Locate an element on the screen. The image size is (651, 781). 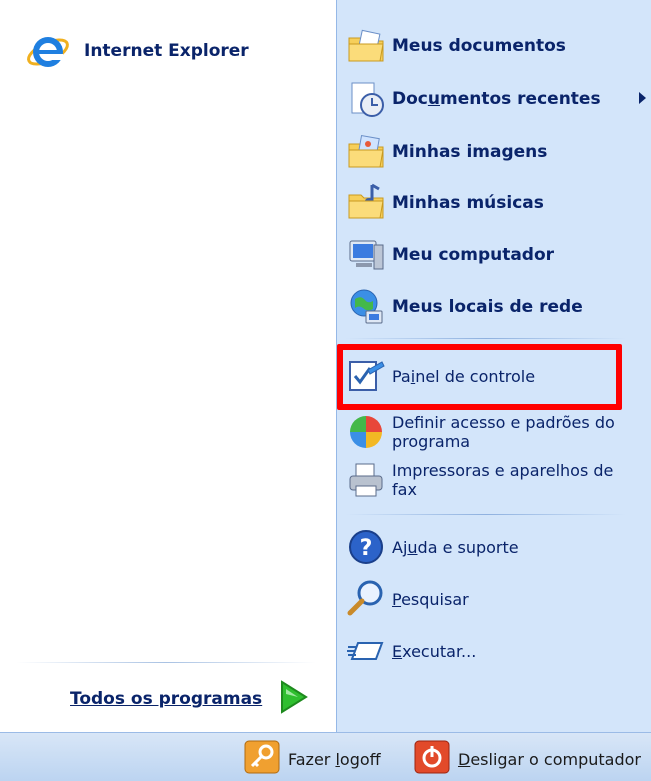
folder-documents-icon is located at coordinates (366, 46).